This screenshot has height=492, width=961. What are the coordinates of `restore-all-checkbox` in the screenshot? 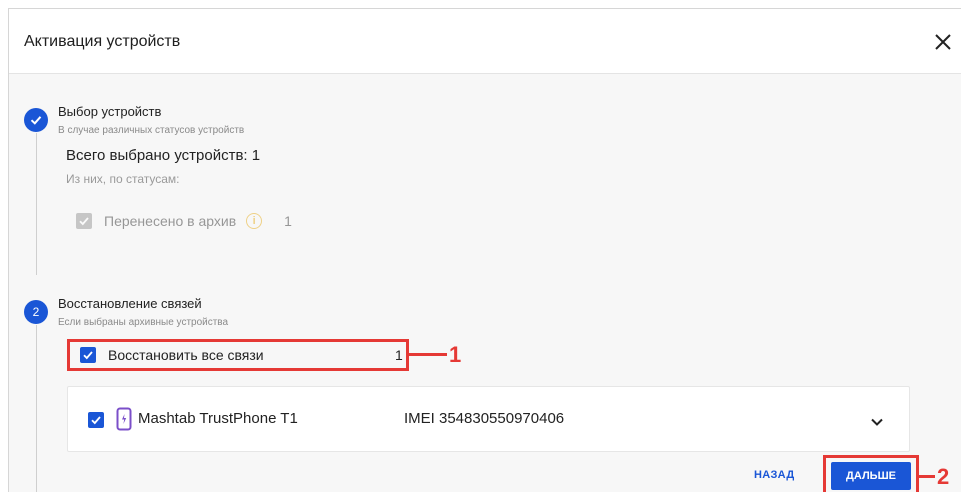 It's located at (88, 355).